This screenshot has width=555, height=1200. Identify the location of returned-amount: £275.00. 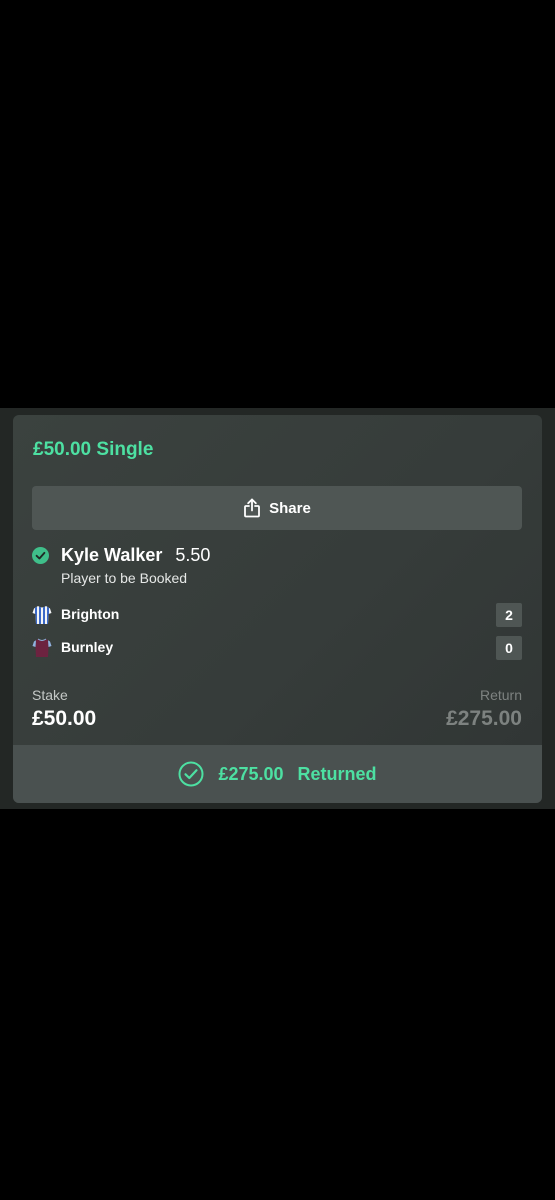
(251, 773).